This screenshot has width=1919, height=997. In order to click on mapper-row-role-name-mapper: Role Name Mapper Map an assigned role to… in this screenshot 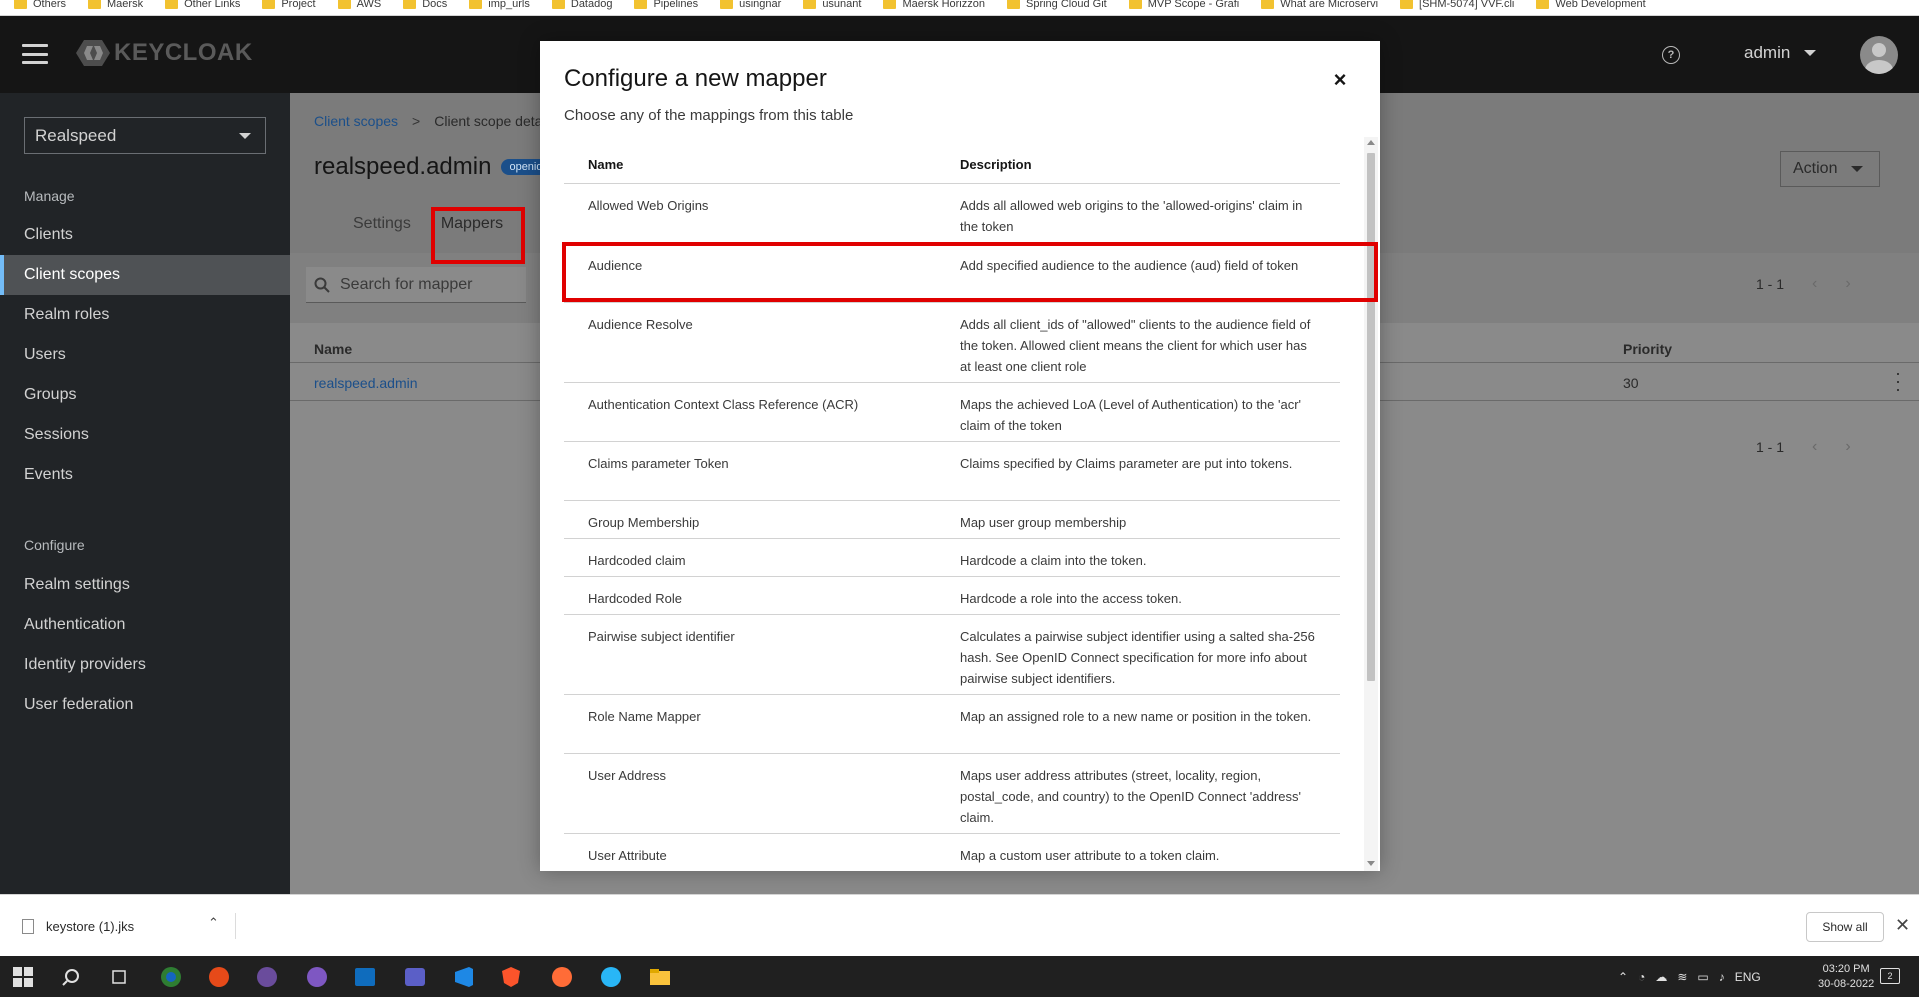, I will do `click(952, 724)`.